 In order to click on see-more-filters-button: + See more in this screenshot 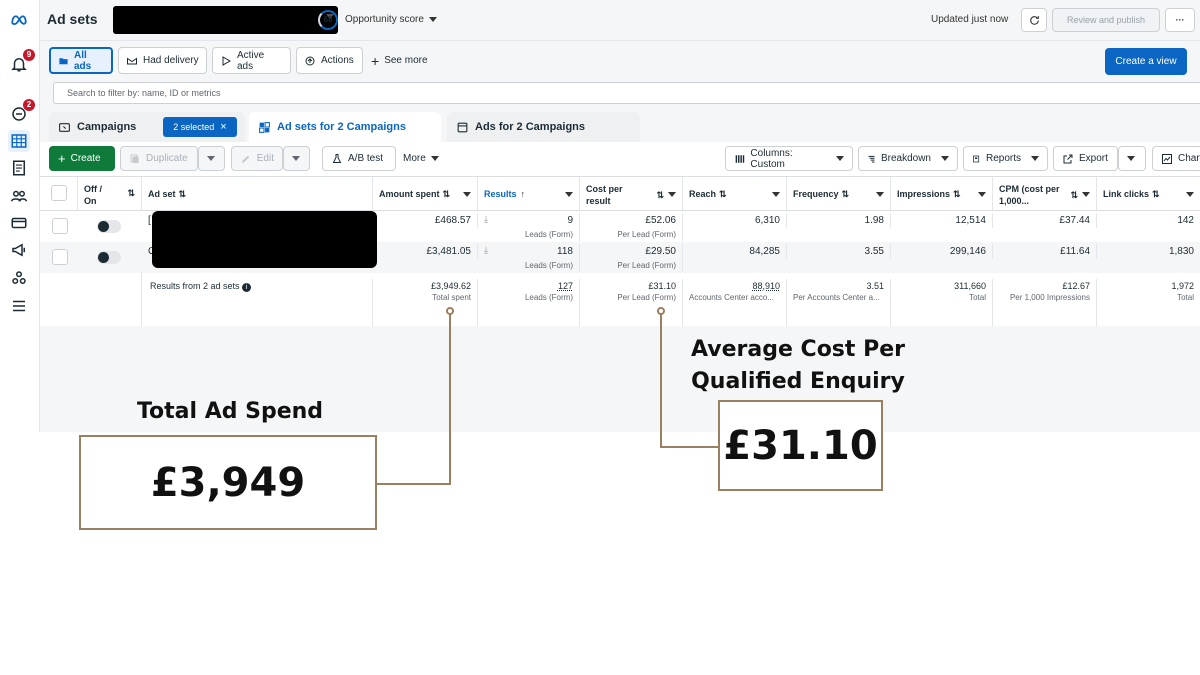, I will do `click(399, 60)`.